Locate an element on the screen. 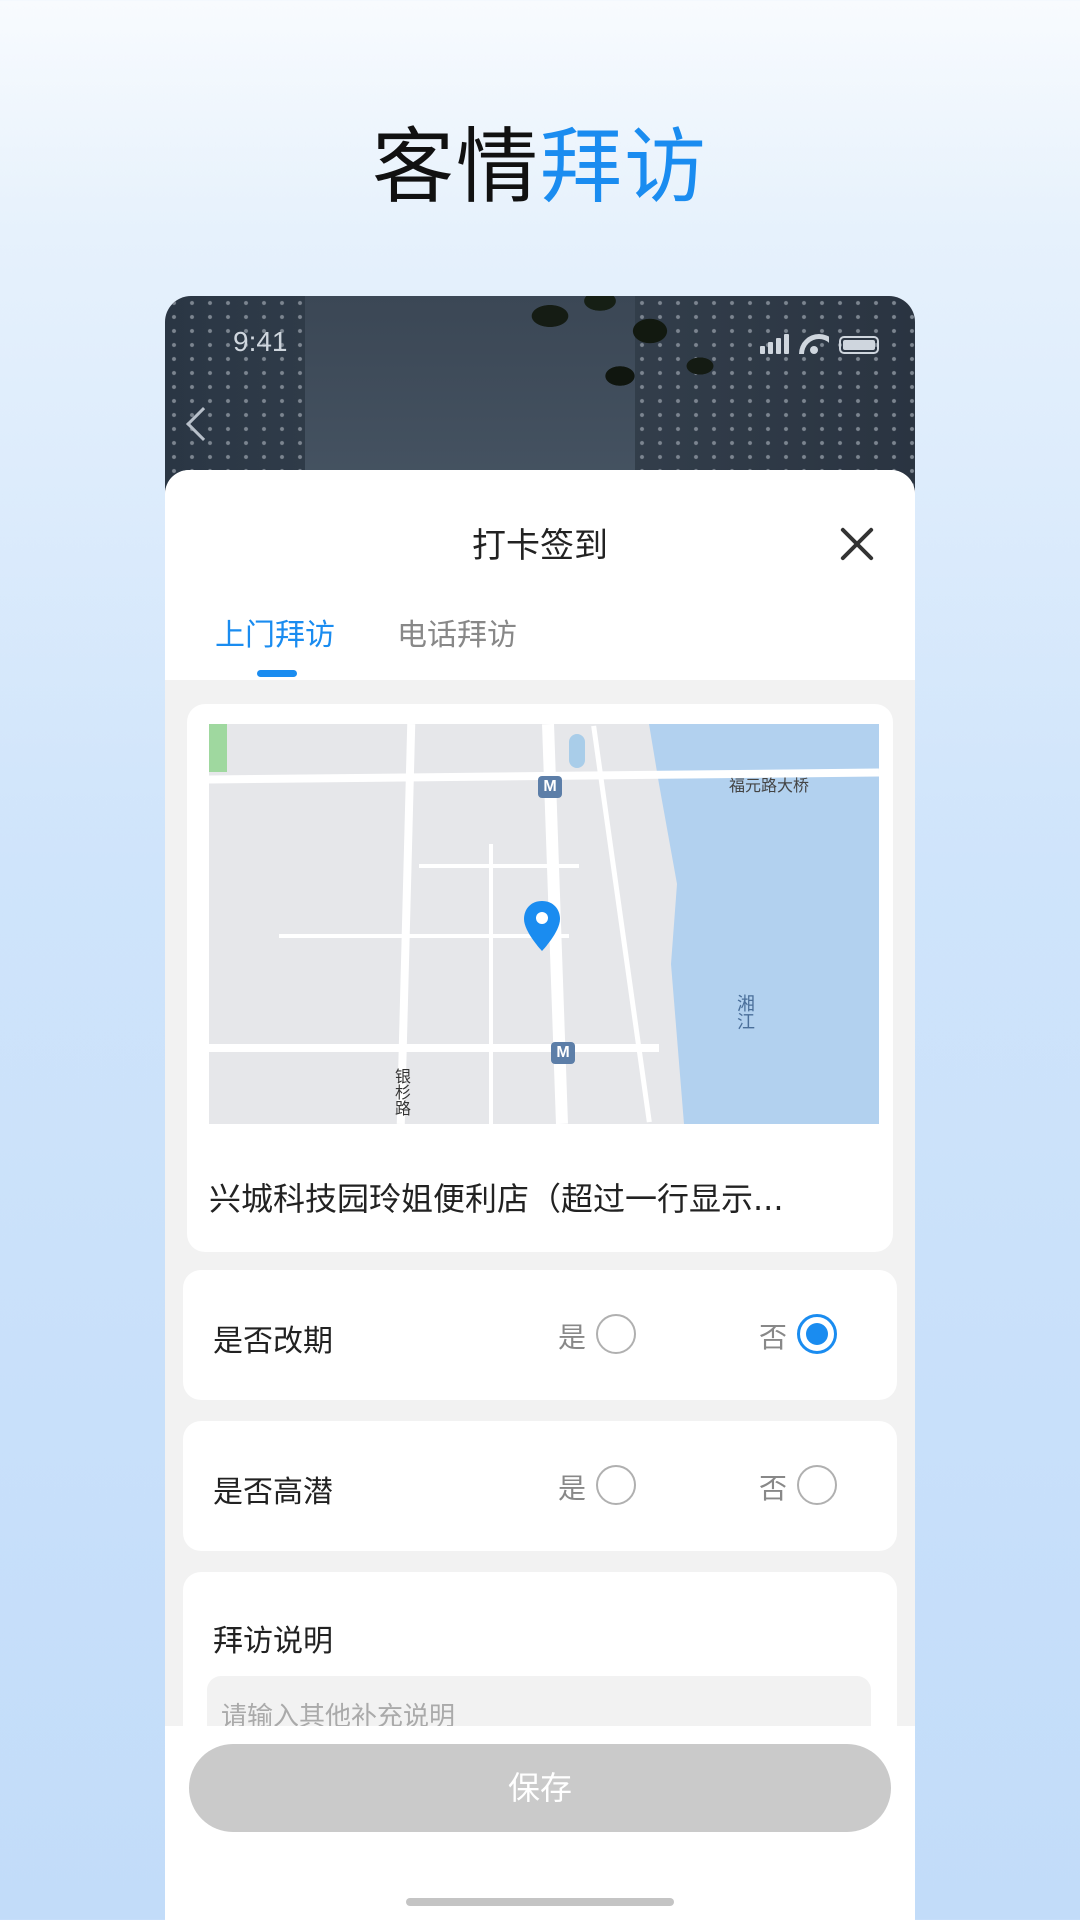 Image resolution: width=1080 pixels, height=1920 pixels. wifi-icon is located at coordinates (814, 343).